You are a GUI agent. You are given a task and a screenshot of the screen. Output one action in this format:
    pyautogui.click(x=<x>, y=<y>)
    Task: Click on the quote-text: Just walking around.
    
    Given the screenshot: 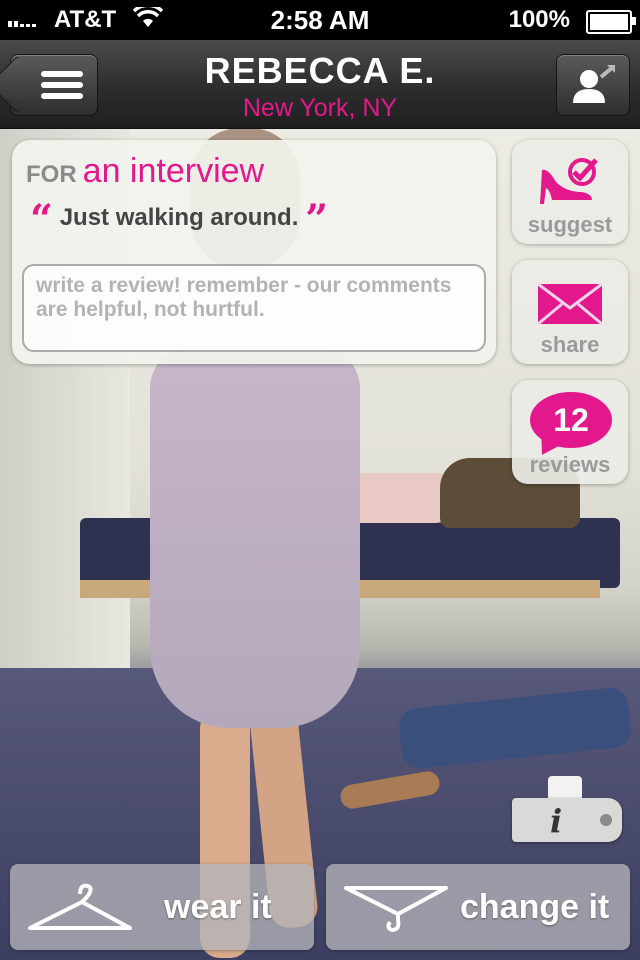 What is the action you would take?
    pyautogui.click(x=179, y=217)
    